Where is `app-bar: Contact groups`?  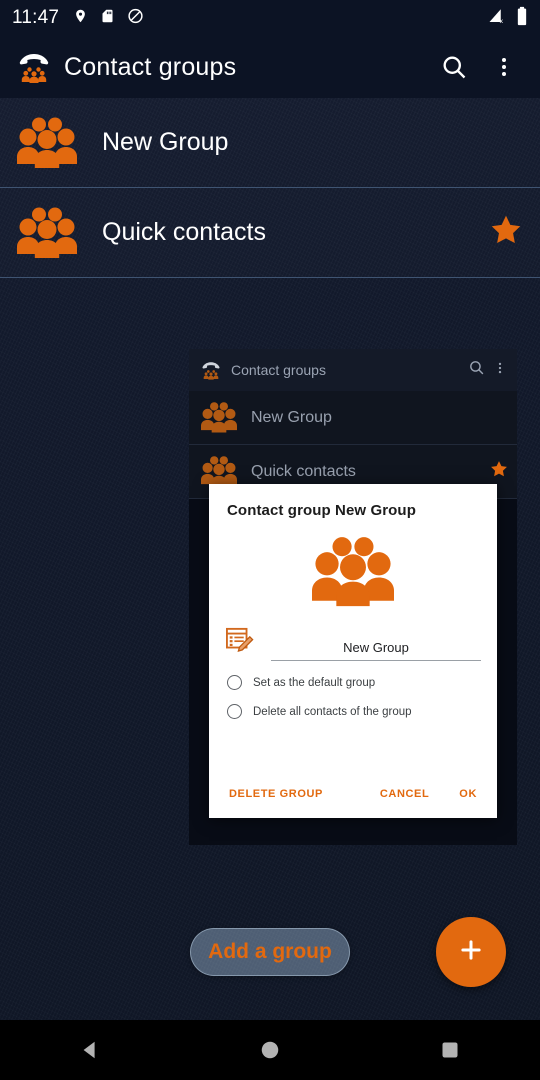 app-bar: Contact groups is located at coordinates (270, 67).